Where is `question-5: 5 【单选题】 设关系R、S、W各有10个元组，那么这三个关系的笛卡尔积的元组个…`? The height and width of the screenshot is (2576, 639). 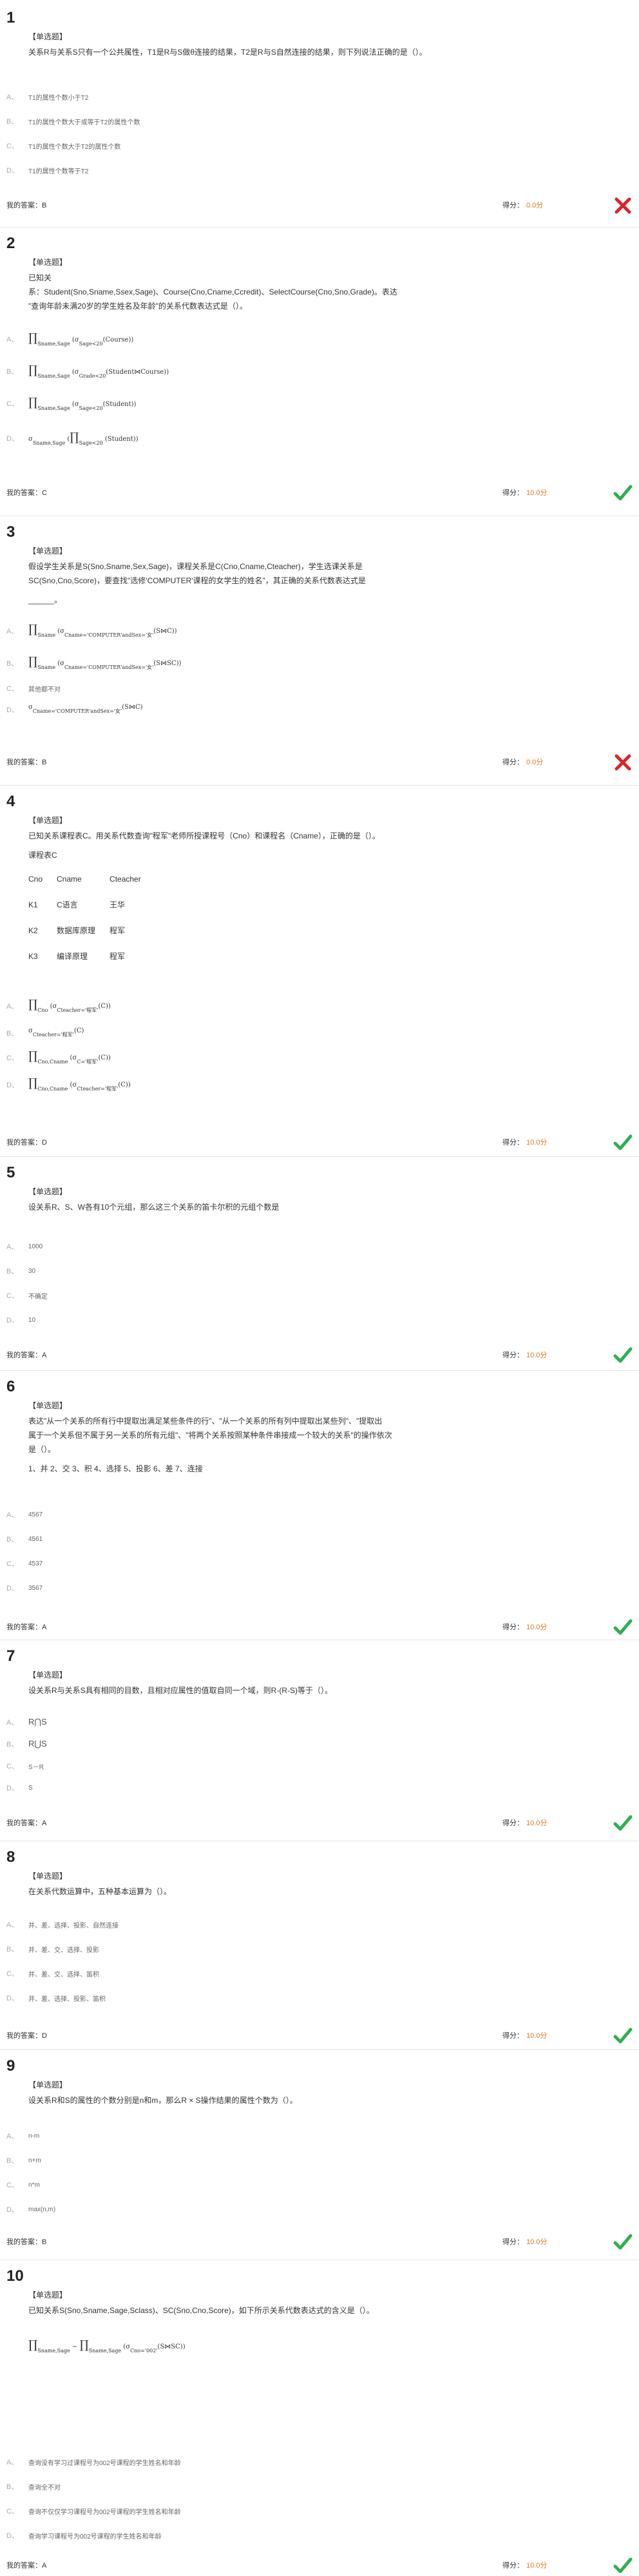 question-5: 5 【单选题】 设关系R、S、W各有10个元组，那么这三个关系的笛卡尔积的元组个… is located at coordinates (319, 1263).